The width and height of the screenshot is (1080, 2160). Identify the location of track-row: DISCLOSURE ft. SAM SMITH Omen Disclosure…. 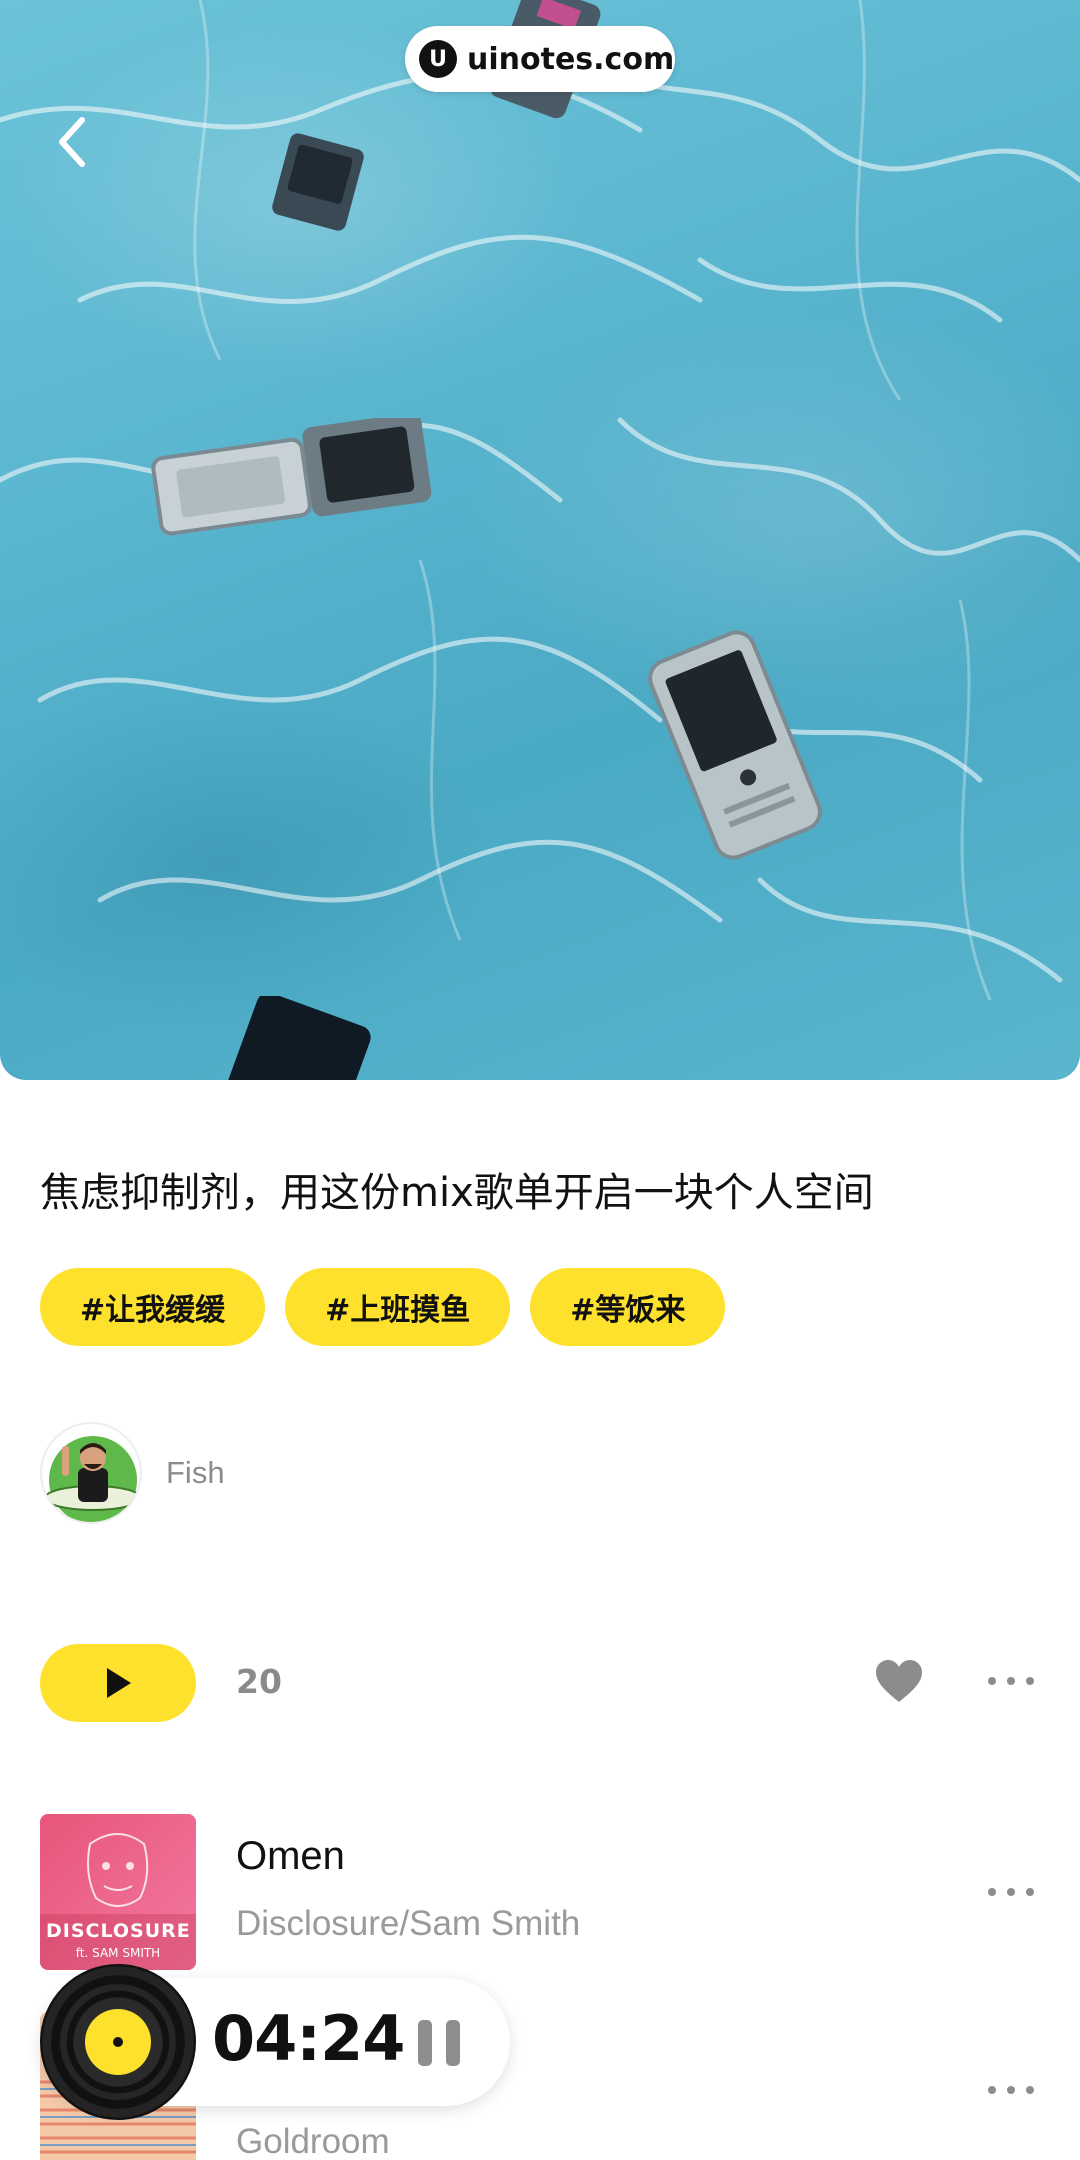
(540, 1893).